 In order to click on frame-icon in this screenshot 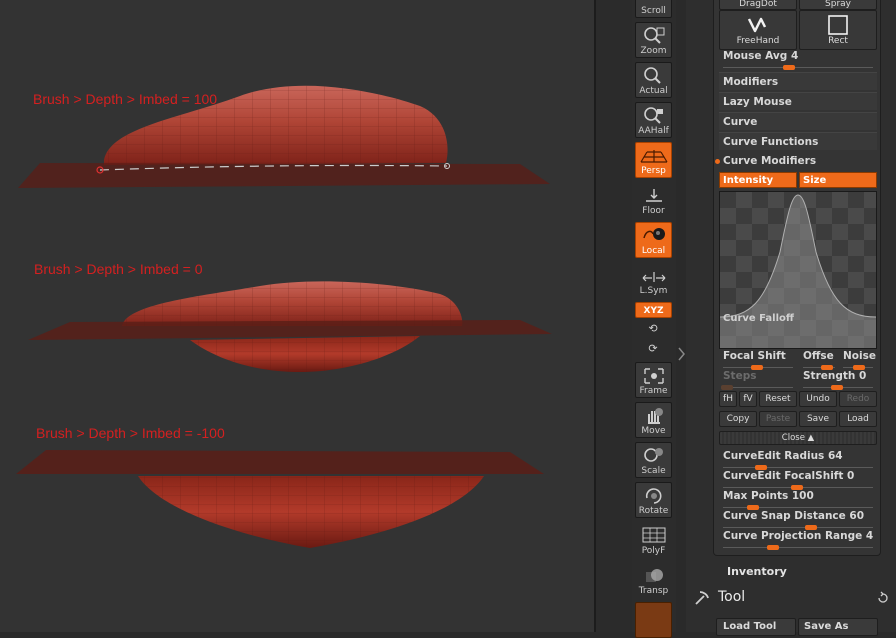, I will do `click(653, 376)`.